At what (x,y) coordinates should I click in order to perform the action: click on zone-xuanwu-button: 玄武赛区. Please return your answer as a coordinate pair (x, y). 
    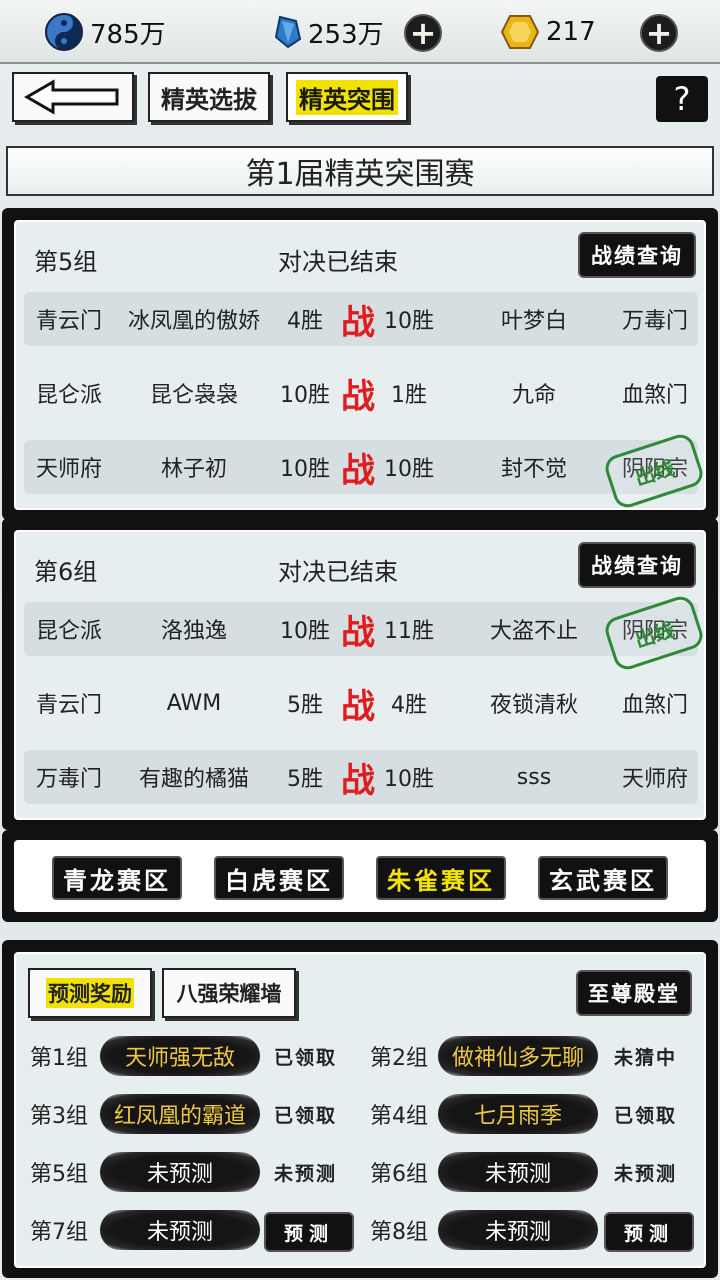
    Looking at the image, I should click on (603, 878).